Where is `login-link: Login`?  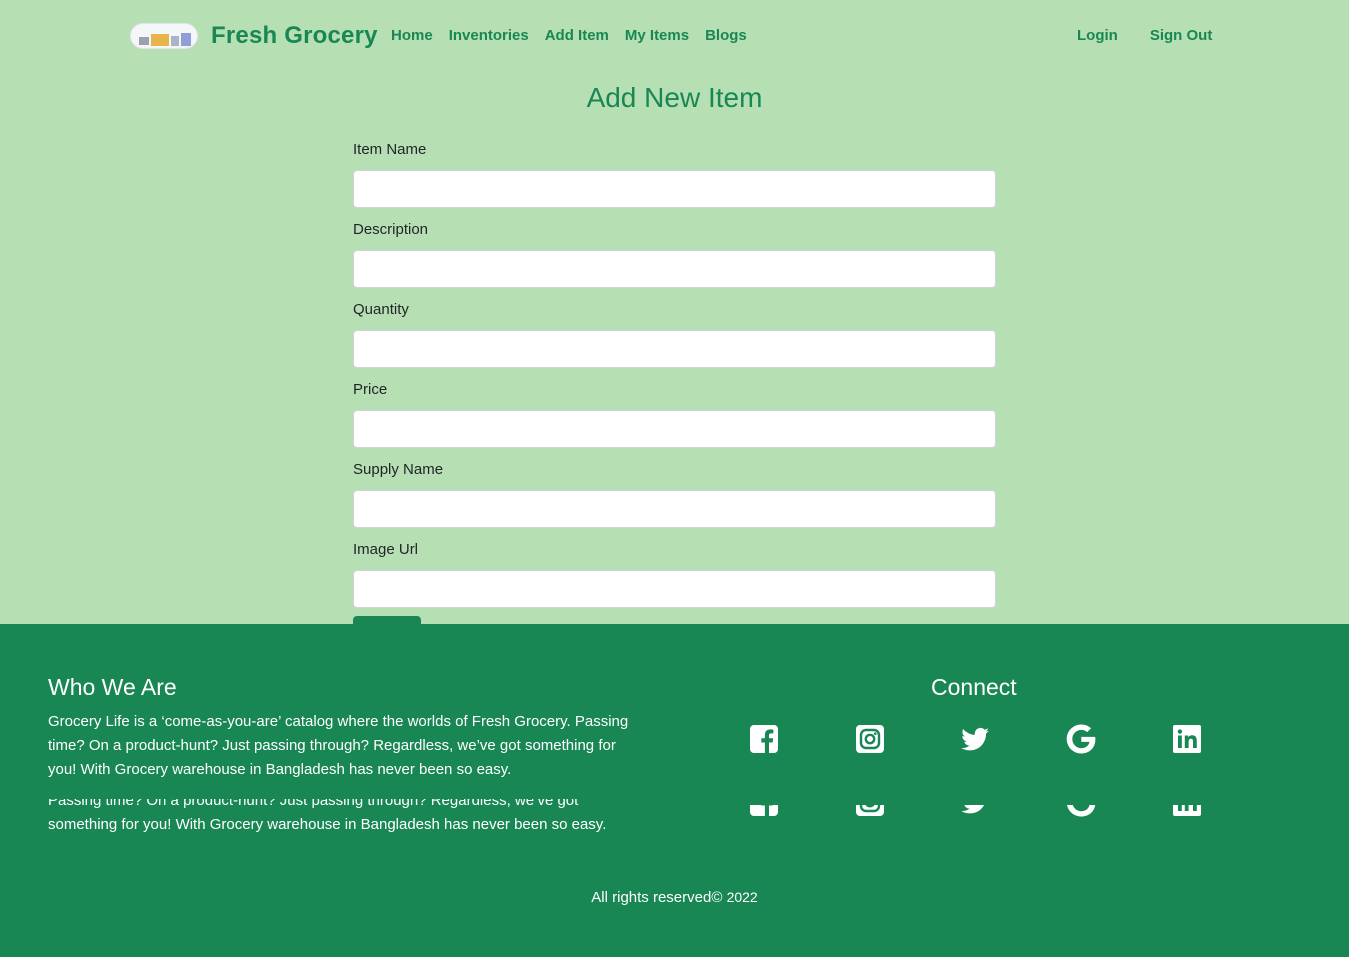 login-link: Login is located at coordinates (1097, 35).